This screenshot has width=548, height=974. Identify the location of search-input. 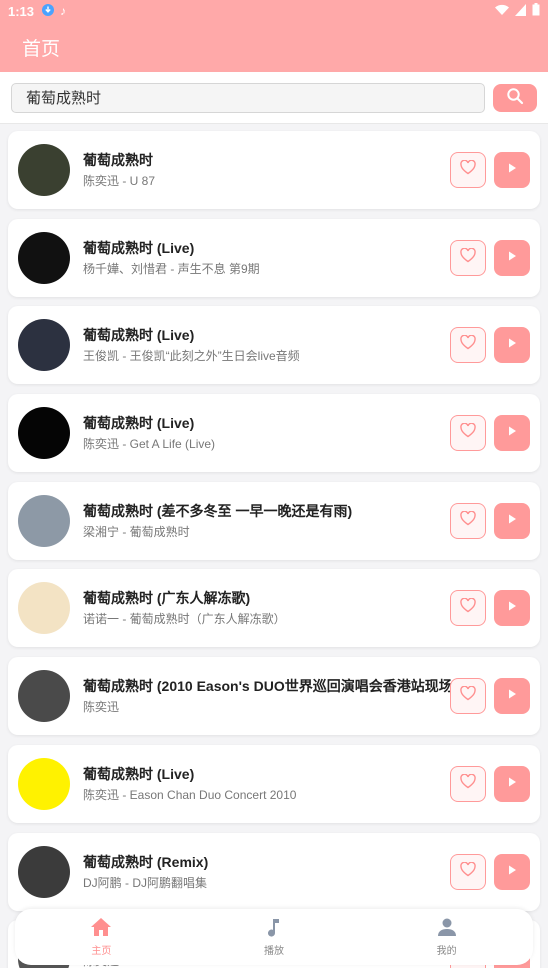
(248, 97).